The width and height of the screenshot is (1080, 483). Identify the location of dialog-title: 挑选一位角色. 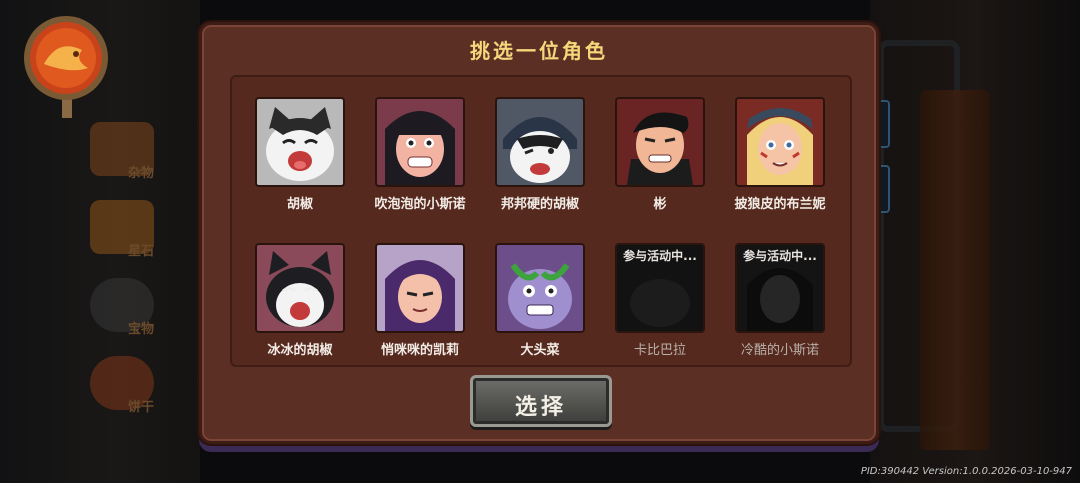
(539, 51).